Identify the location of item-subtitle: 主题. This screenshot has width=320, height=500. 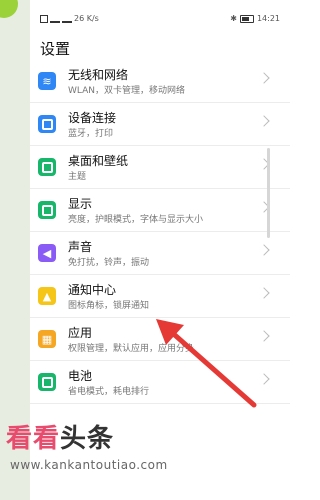
(77, 177).